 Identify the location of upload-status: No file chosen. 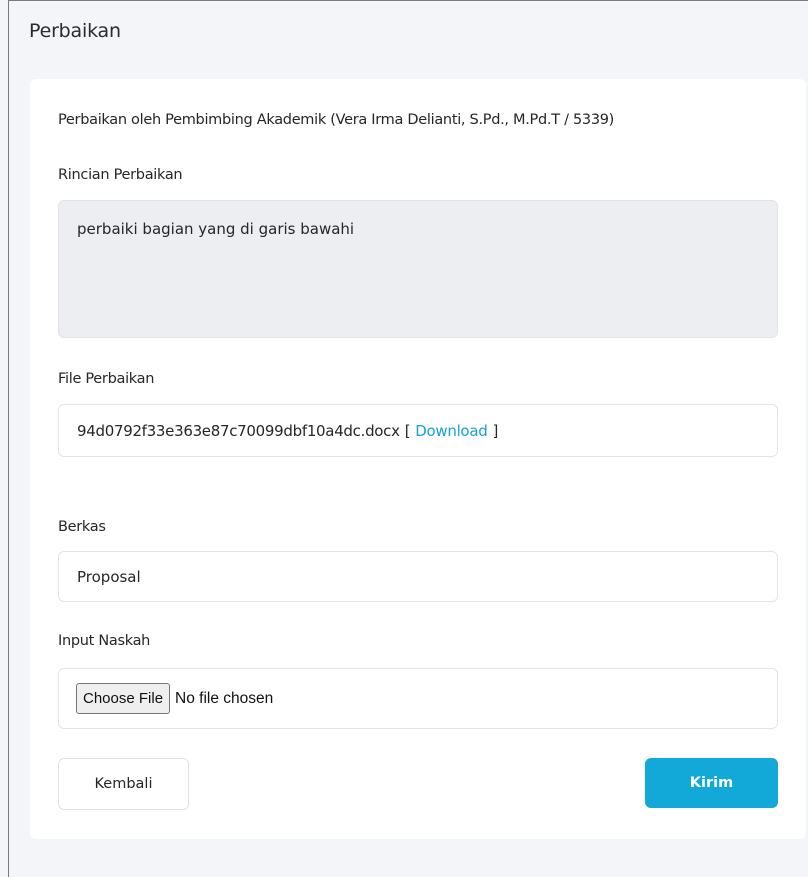
(224, 698).